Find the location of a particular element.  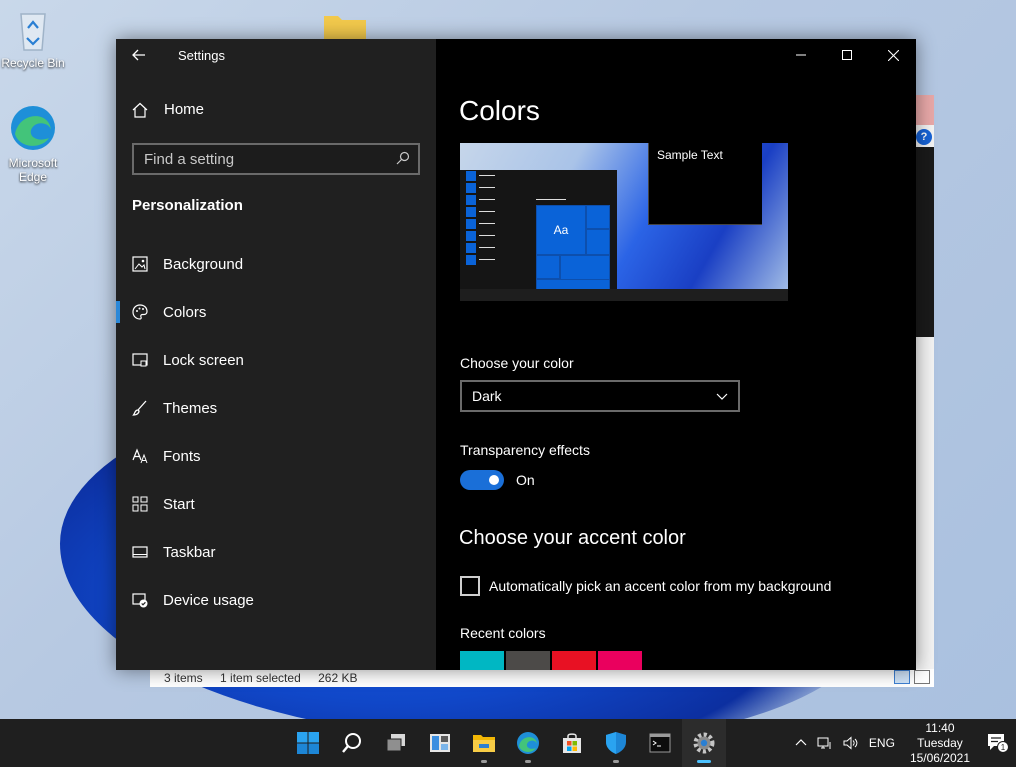

nav-item-colors: Colors is located at coordinates (276, 312).